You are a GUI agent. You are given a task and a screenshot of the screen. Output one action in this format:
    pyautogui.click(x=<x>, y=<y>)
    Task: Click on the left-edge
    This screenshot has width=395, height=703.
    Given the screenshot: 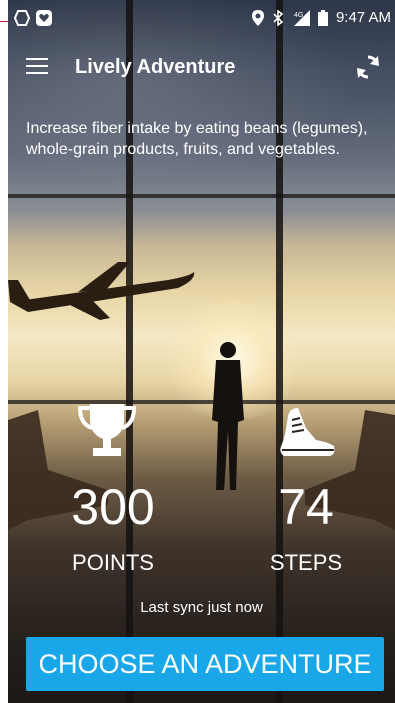 What is the action you would take?
    pyautogui.click(x=4, y=351)
    